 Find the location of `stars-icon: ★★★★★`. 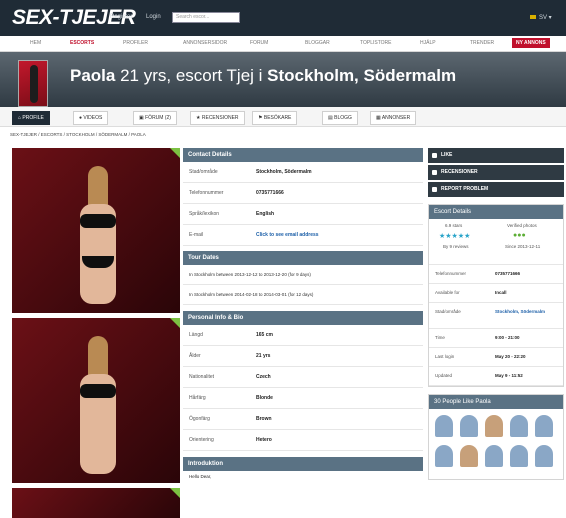

stars-icon: ★★★★★ is located at coordinates (455, 236).